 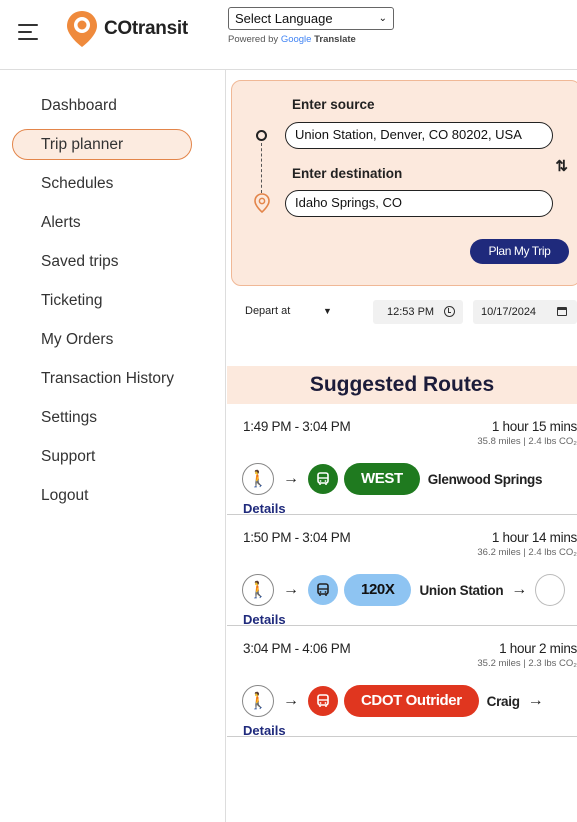 I want to click on language-select: Select Language ⌄, so click(x=311, y=18).